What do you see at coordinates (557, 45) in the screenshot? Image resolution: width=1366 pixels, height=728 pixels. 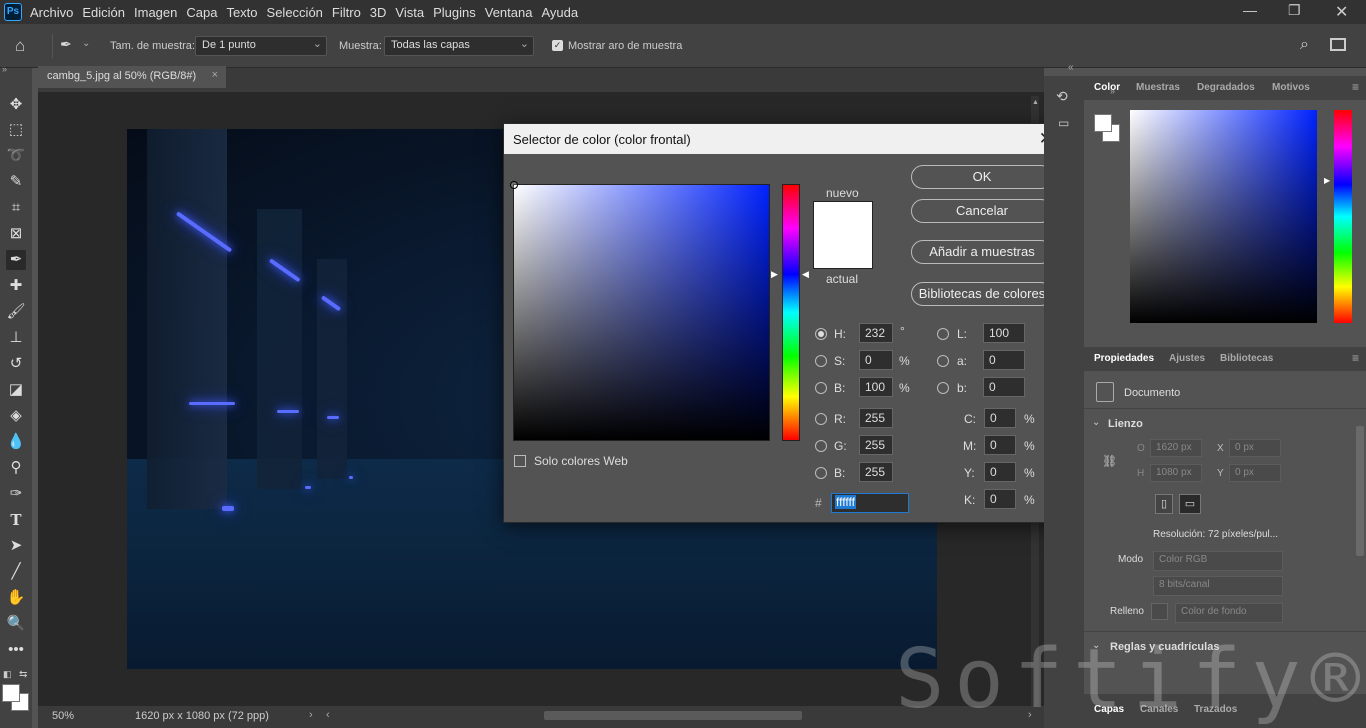 I see `show-ring-checkbox: ✓` at bounding box center [557, 45].